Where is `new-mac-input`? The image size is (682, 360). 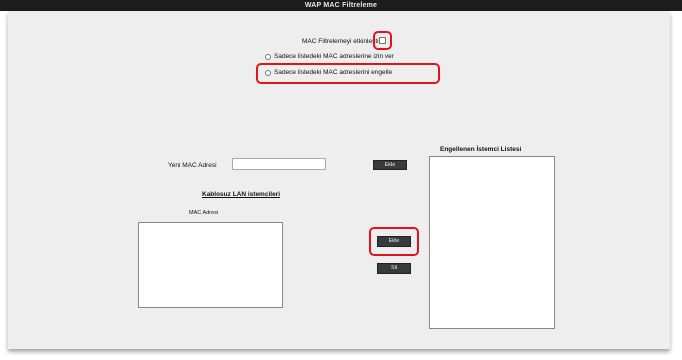 new-mac-input is located at coordinates (279, 164).